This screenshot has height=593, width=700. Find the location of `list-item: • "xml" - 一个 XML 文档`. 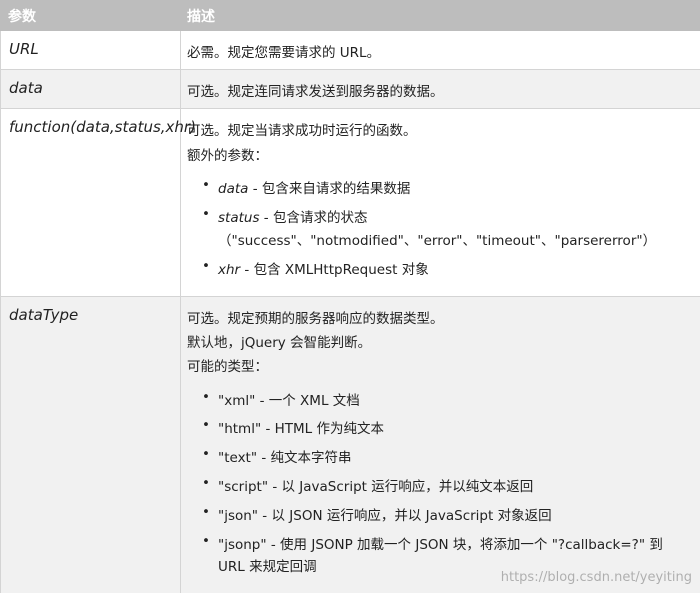

list-item: • "xml" - 一个 XML 文档 is located at coordinates (281, 399).